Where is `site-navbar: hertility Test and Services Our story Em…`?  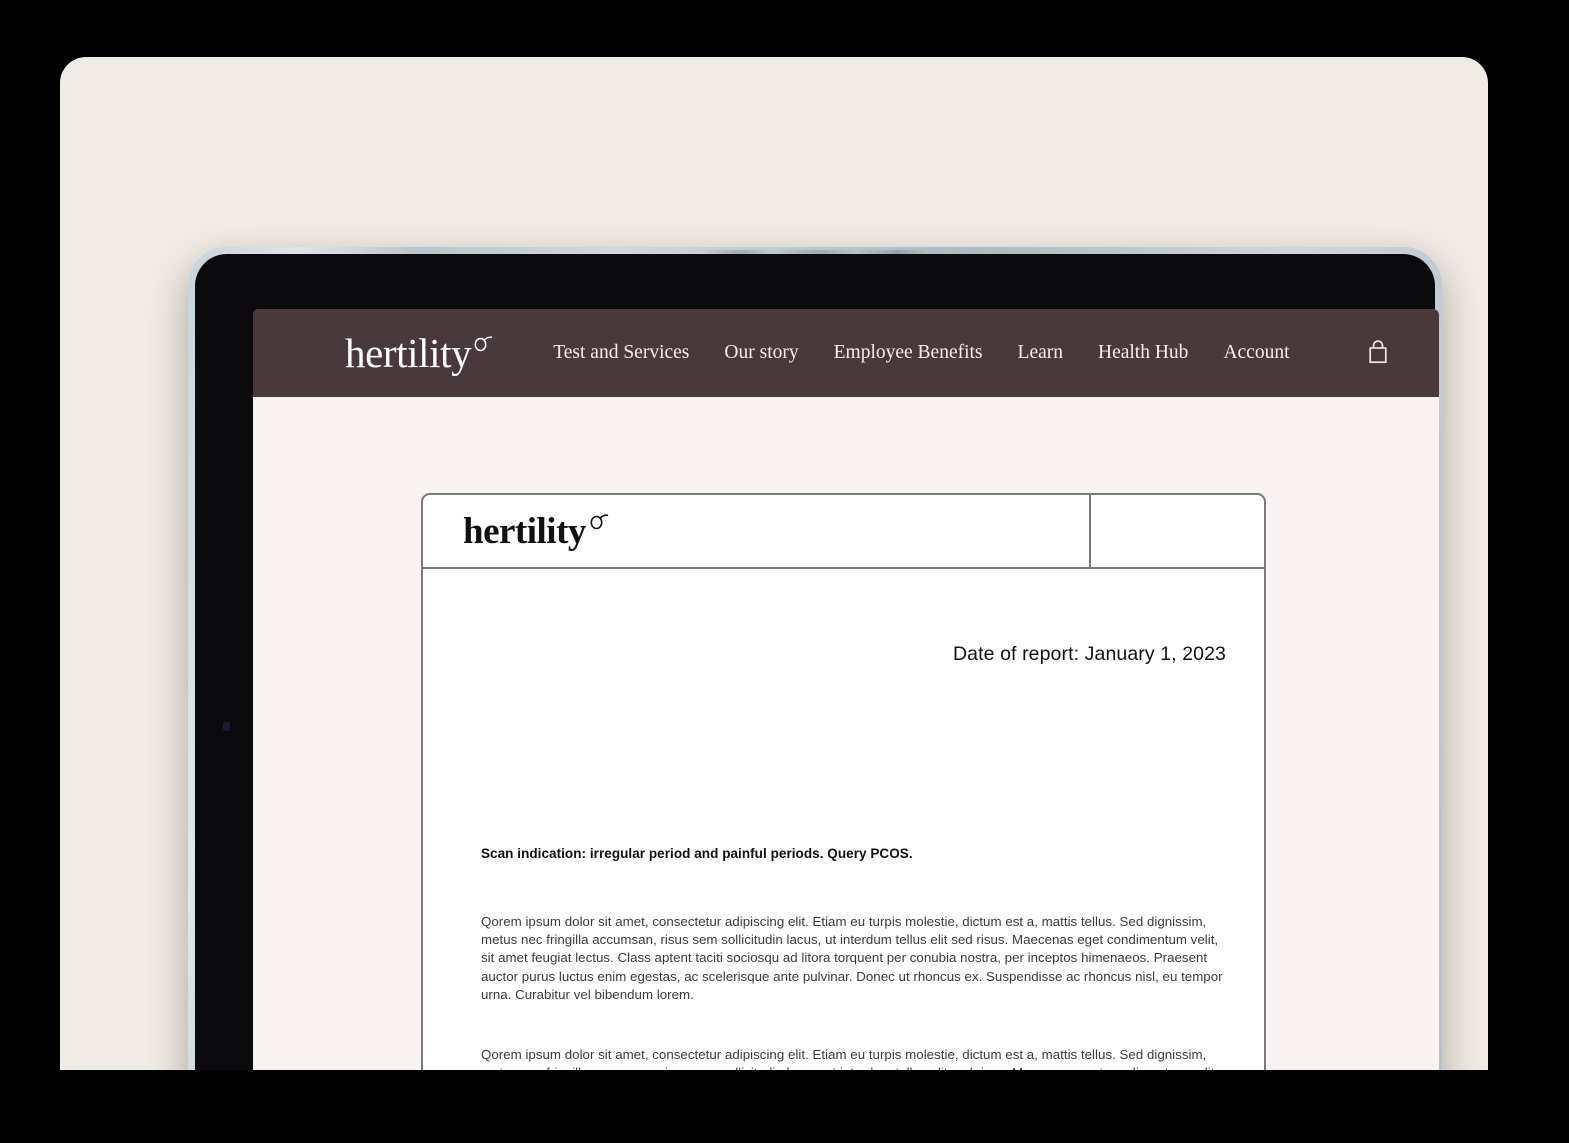
site-navbar: hertility Test and Services Our story Em… is located at coordinates (846, 353).